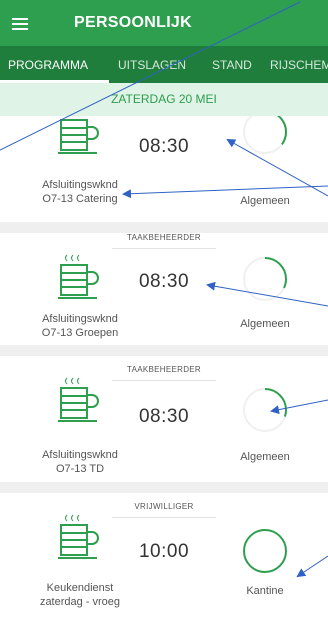 This screenshot has width=328, height=626. I want to click on event-name: Afsluitingswknd O7-13 Catering, so click(80, 192).